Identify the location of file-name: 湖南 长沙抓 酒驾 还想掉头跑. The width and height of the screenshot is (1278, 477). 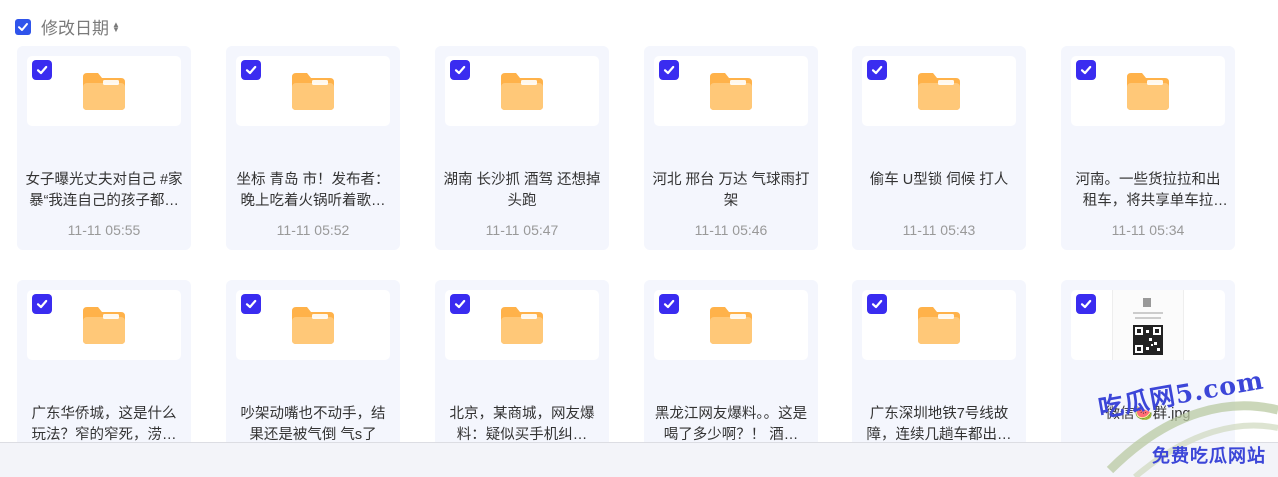
(522, 191).